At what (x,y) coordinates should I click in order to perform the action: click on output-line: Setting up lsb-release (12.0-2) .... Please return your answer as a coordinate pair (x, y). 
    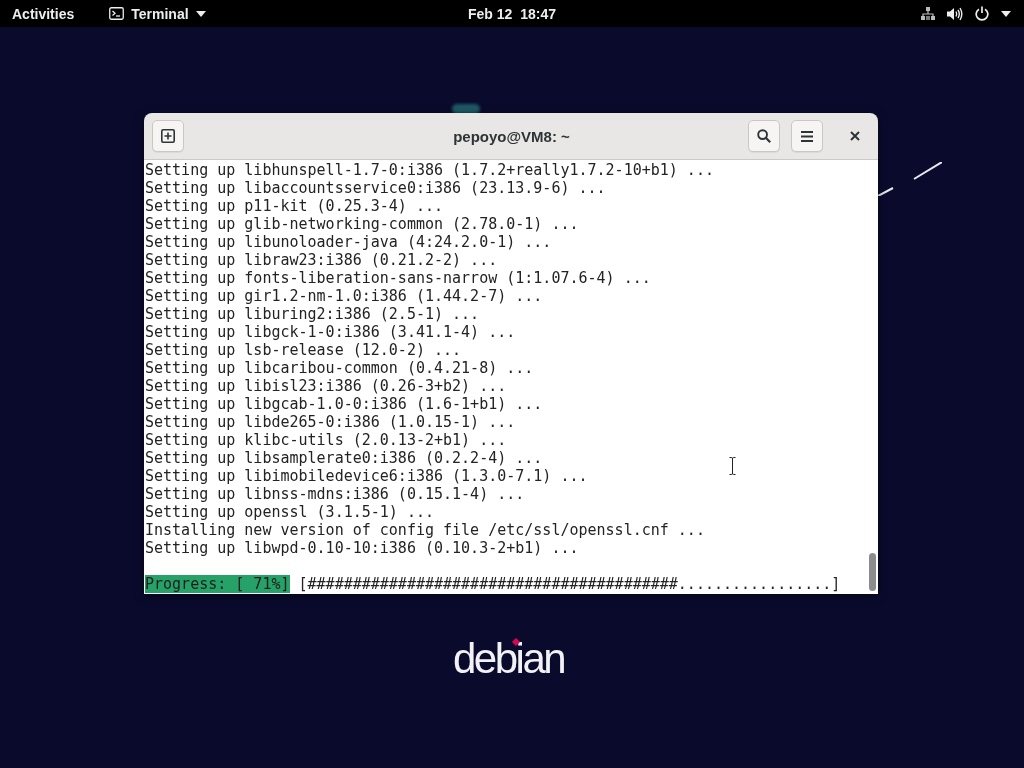
    Looking at the image, I should click on (303, 350).